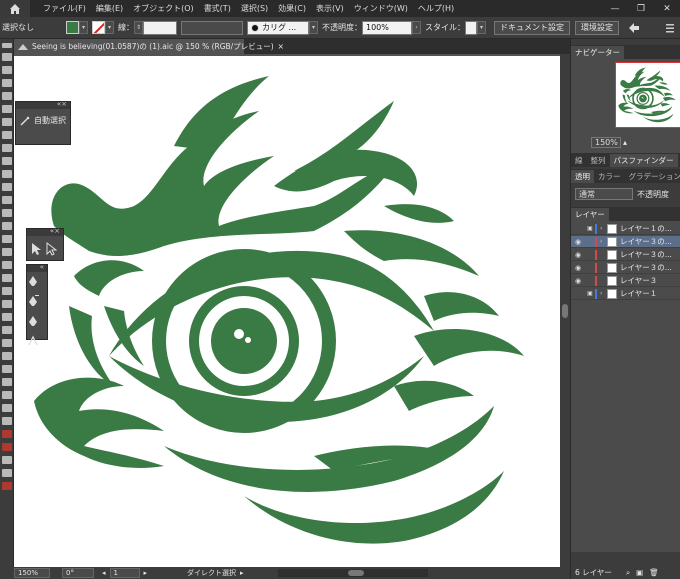 The height and width of the screenshot is (579, 680). I want to click on shape-builder-tool-icon, so click(7, 278).